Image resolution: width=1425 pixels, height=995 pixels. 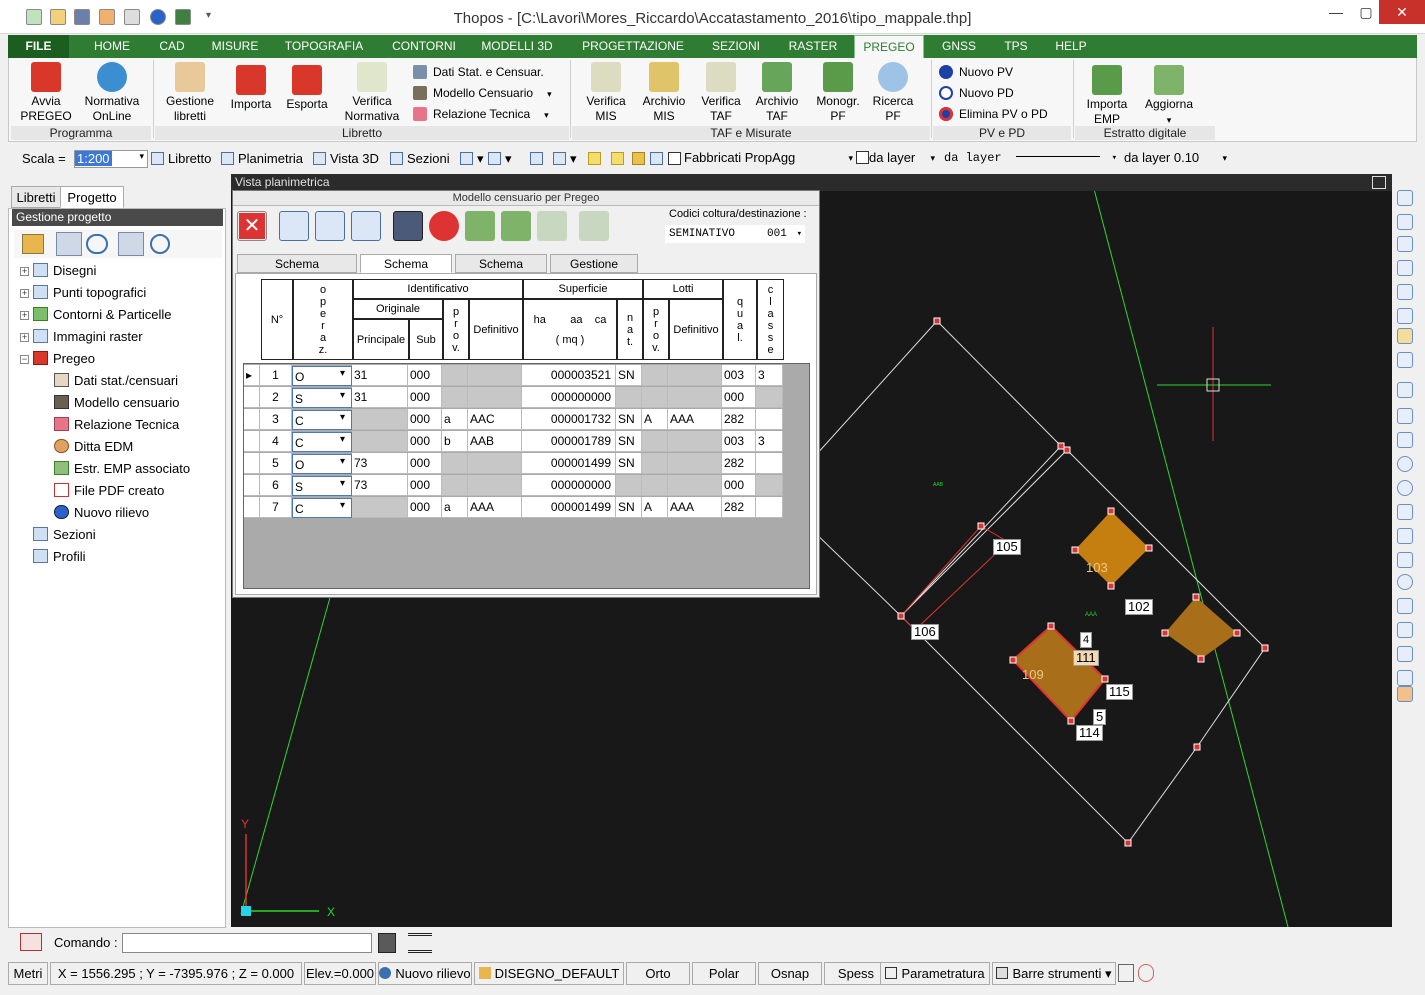 I want to click on cell-lotti-prov, so click(x=655, y=485).